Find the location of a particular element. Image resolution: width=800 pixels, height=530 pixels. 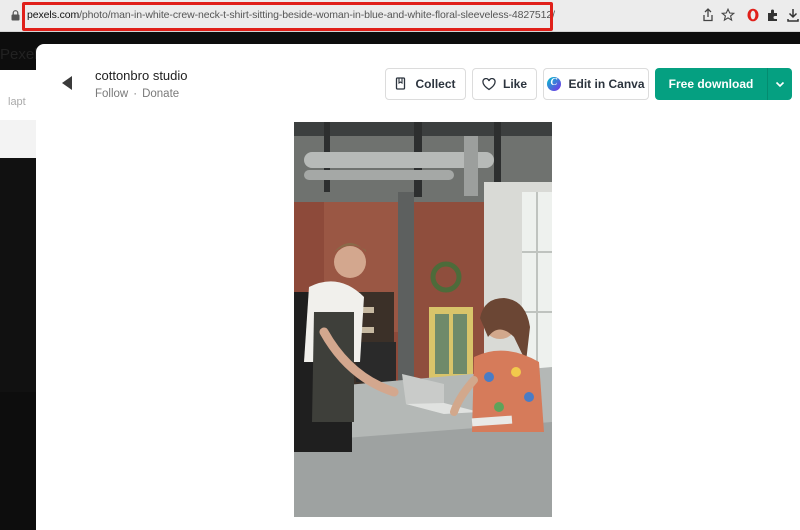

bookmark-icon is located at coordinates (401, 83).